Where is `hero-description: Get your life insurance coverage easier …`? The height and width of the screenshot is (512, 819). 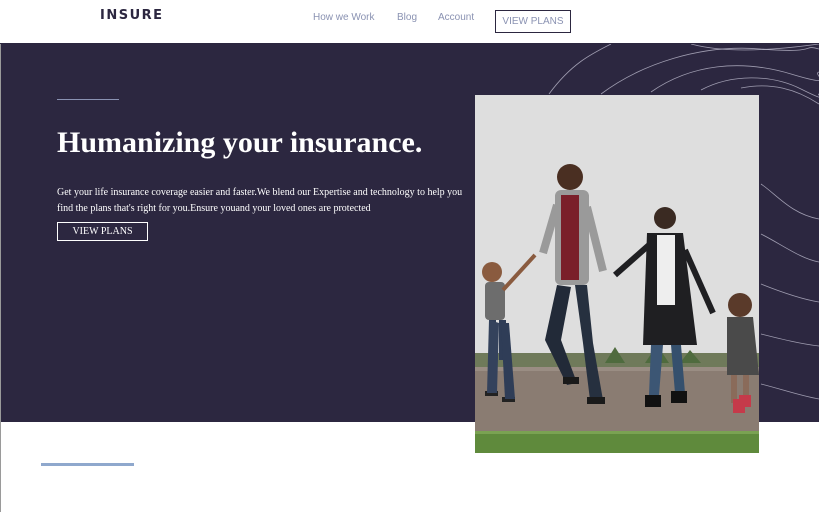 hero-description: Get your life insurance coverage easier … is located at coordinates (260, 200).